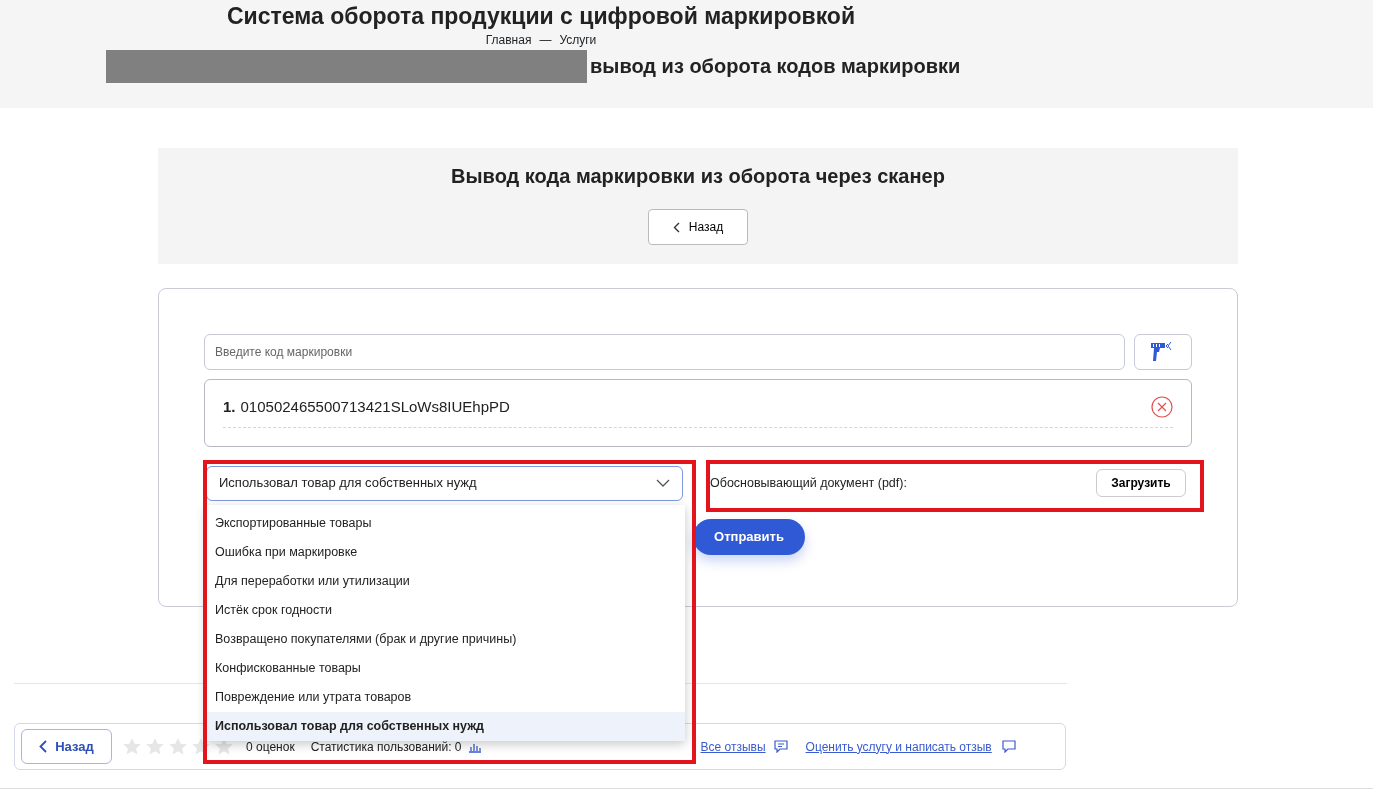 This screenshot has height=793, width=1373. I want to click on code-number: 1., so click(229, 407).